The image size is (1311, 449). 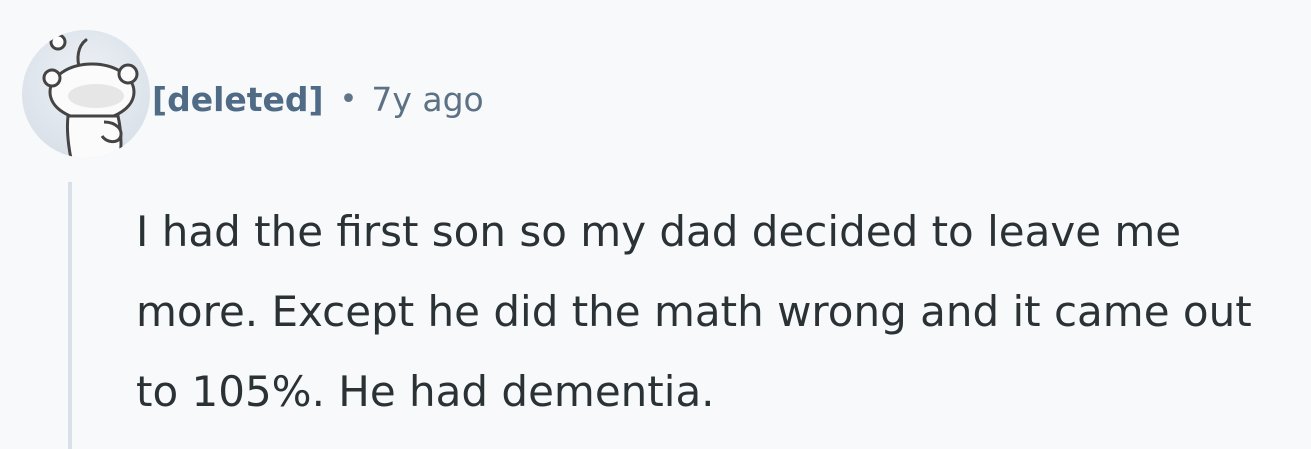 What do you see at coordinates (86, 94) in the screenshot?
I see `snoo-avatar-icon` at bounding box center [86, 94].